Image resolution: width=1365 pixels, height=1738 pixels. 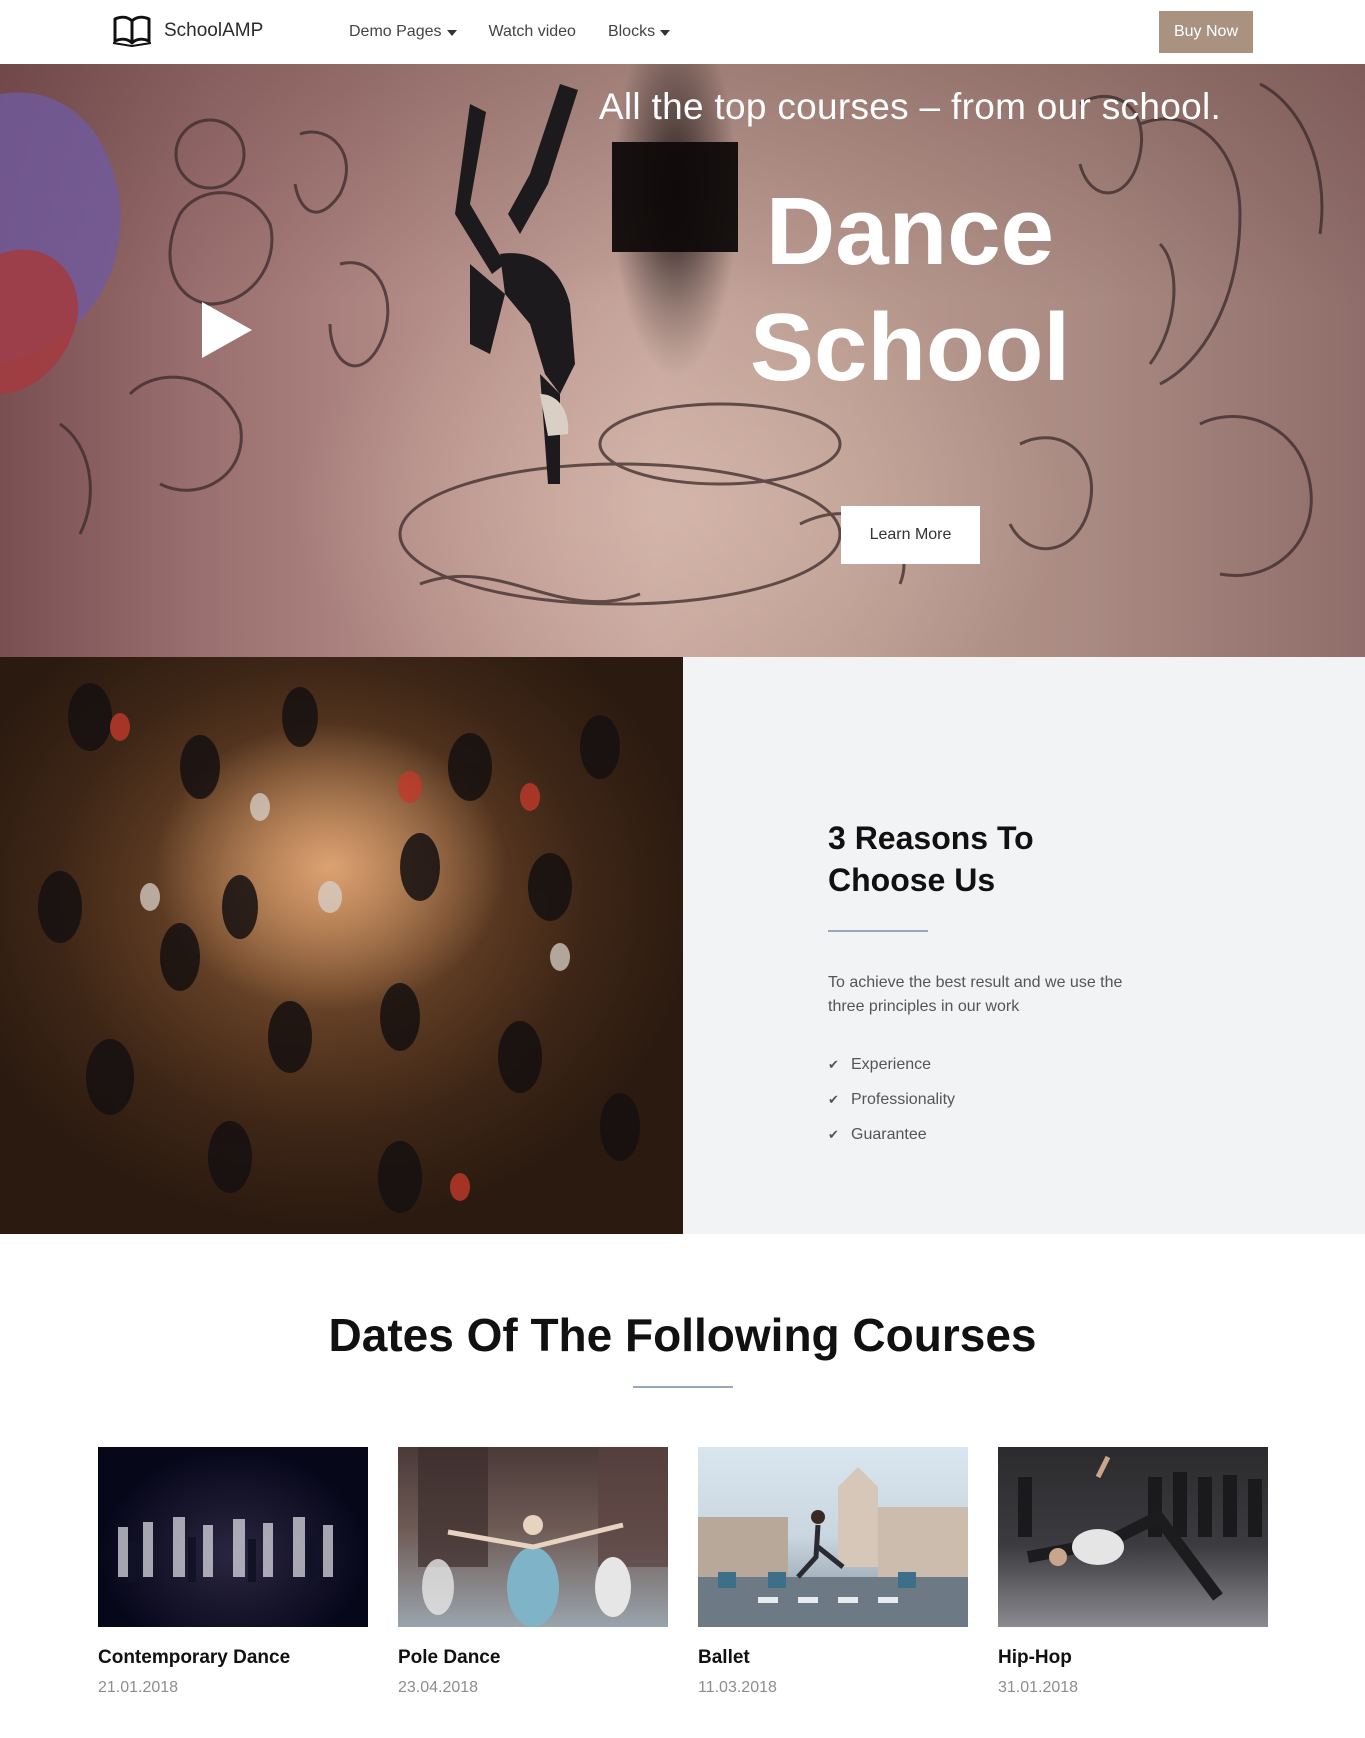 I want to click on hip-hop-illustration, so click(x=1140, y=1528).